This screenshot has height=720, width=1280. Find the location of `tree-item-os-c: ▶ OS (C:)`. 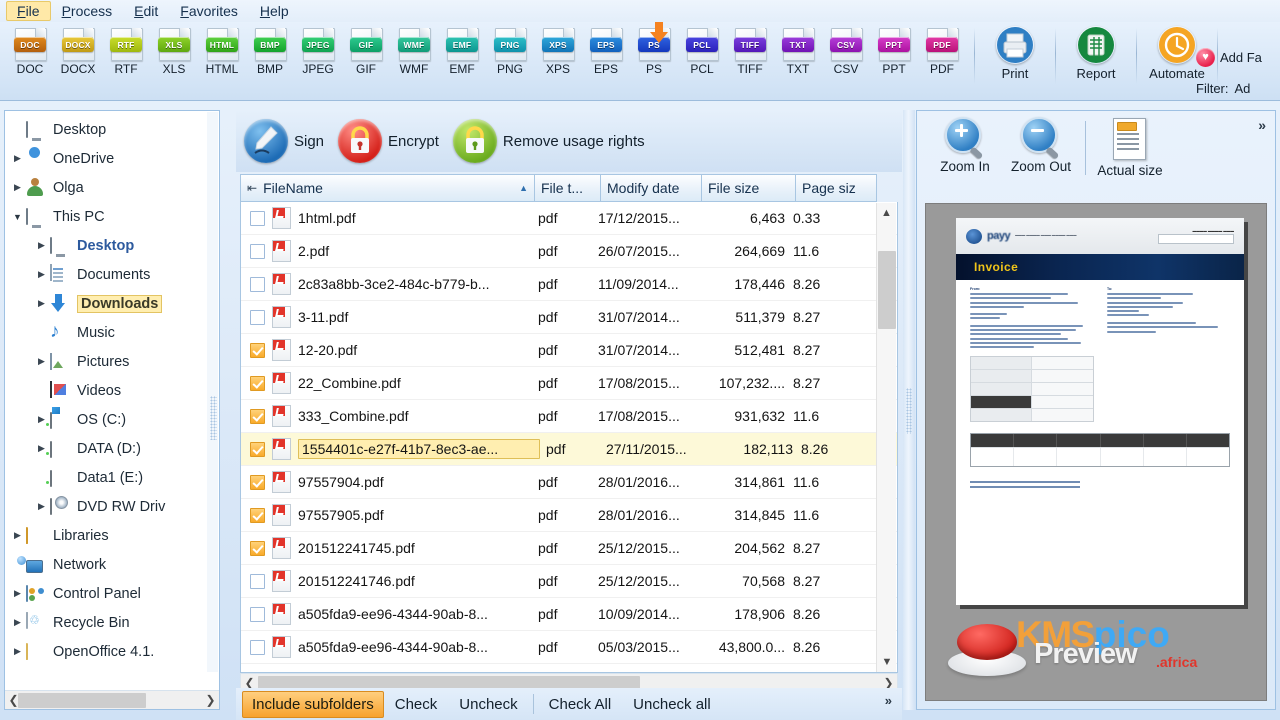

tree-item-os-c: ▶ OS (C:) is located at coordinates (112, 419).